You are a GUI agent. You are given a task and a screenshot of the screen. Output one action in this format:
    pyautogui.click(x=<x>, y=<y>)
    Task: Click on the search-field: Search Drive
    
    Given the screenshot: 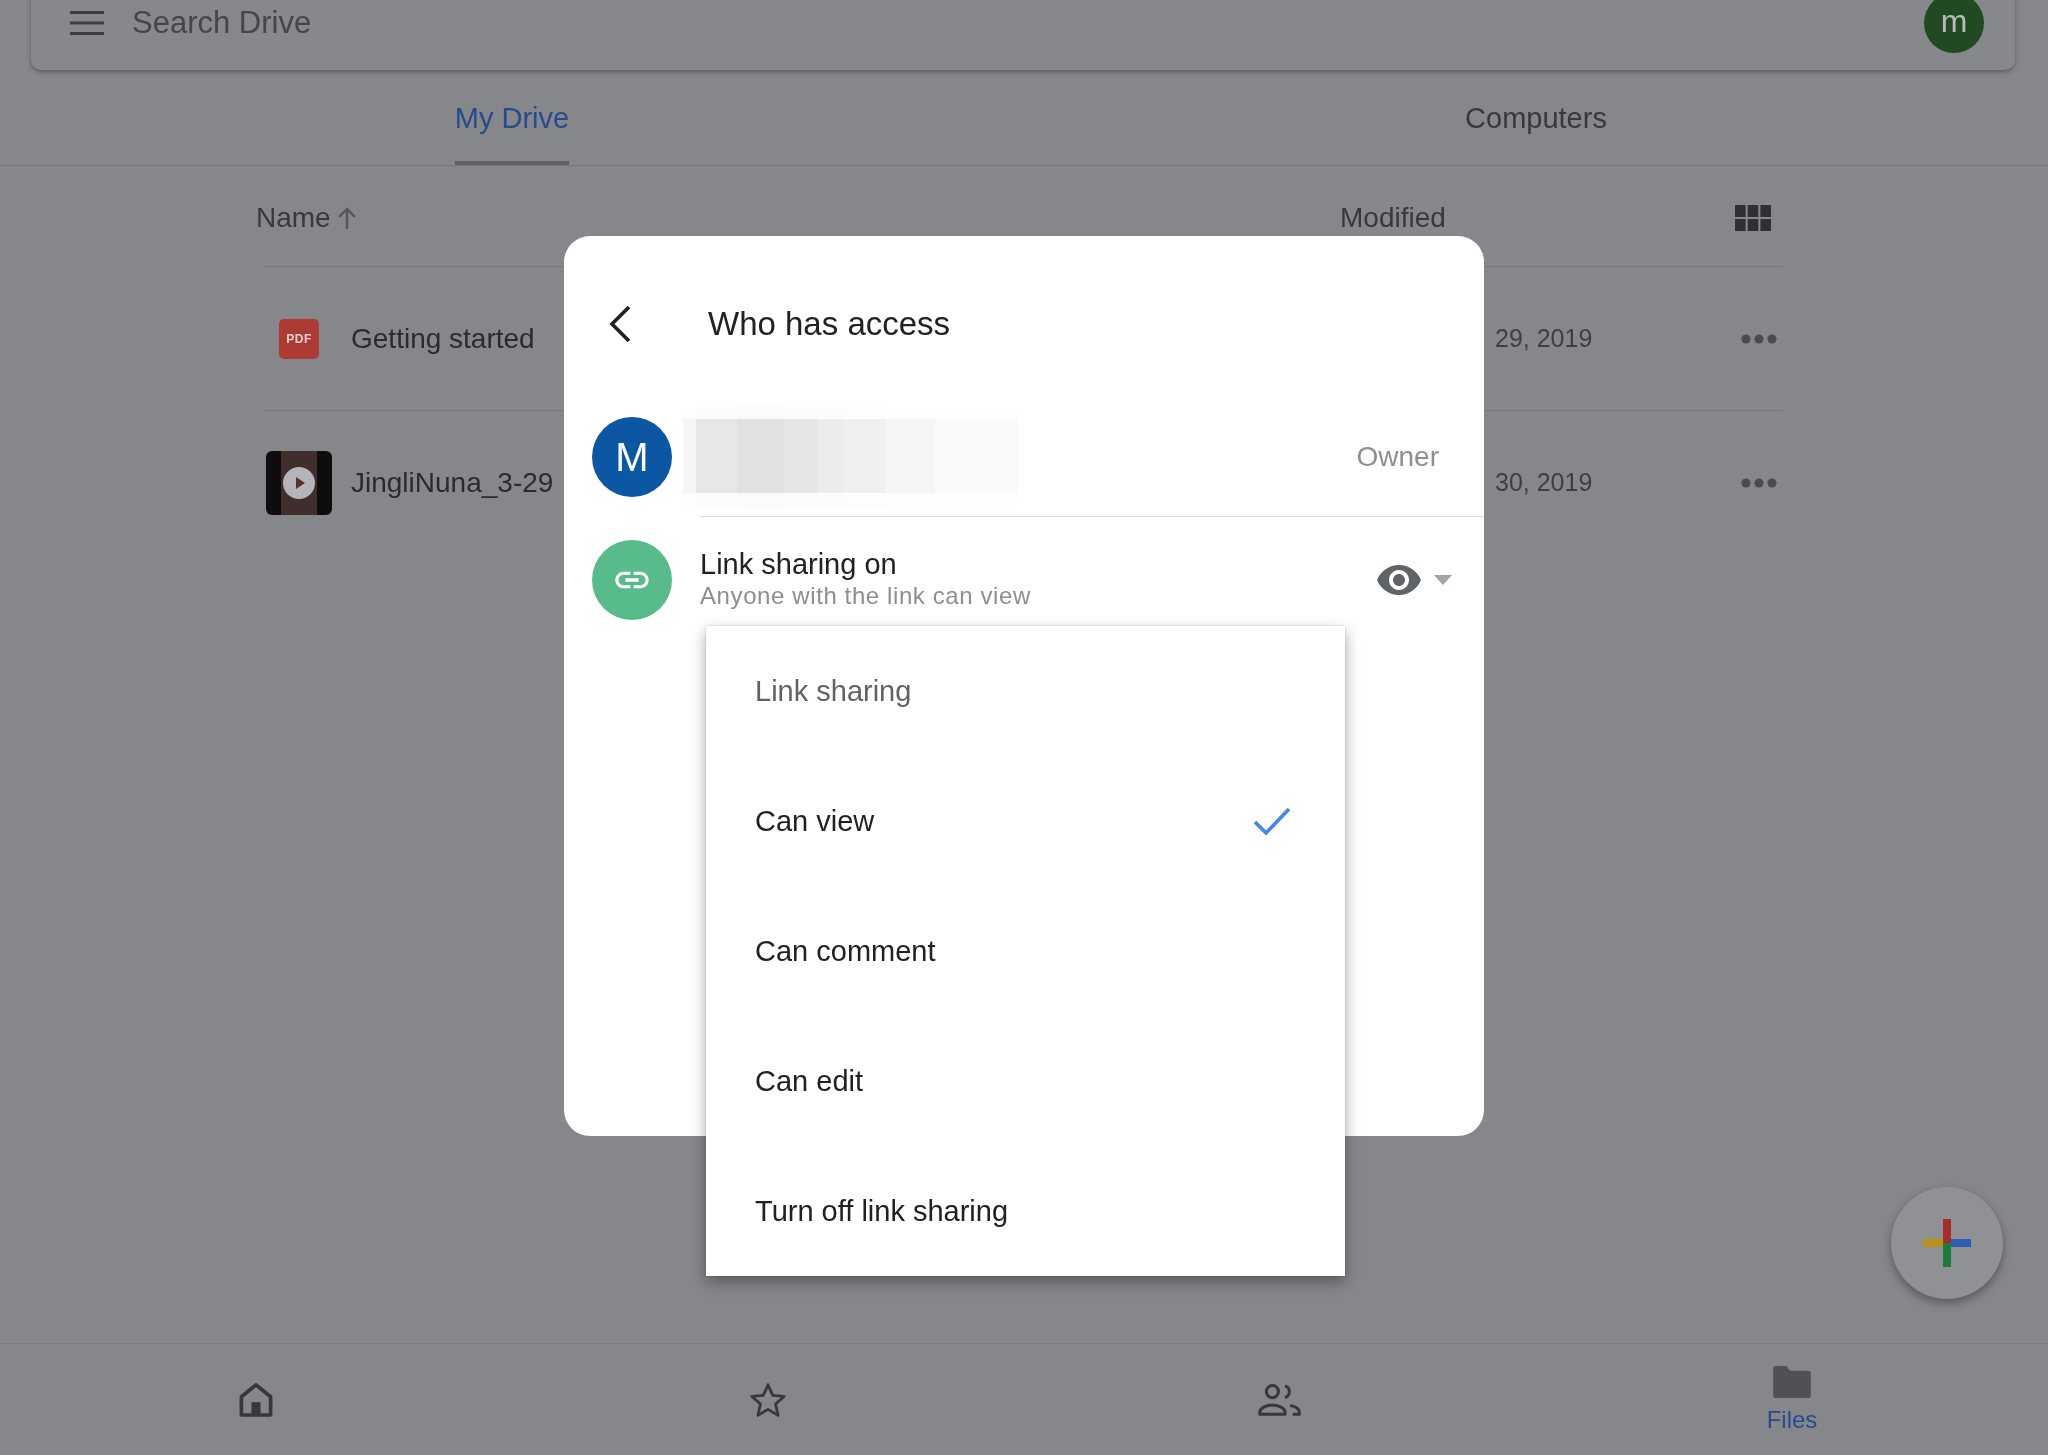 What is the action you would take?
    pyautogui.click(x=1018, y=22)
    